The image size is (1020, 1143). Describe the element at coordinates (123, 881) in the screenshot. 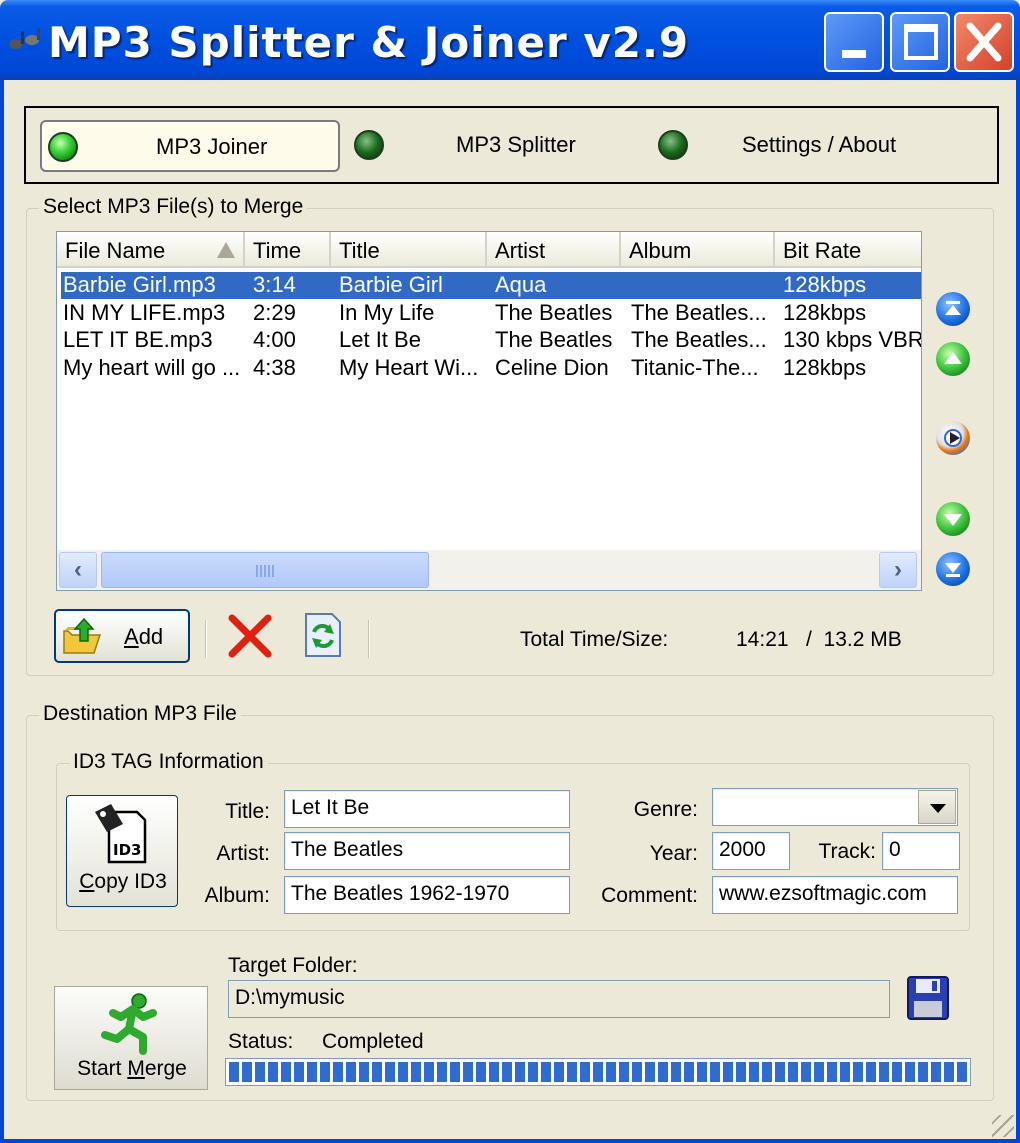

I see `copy-id3-label: Copy ID3` at that location.